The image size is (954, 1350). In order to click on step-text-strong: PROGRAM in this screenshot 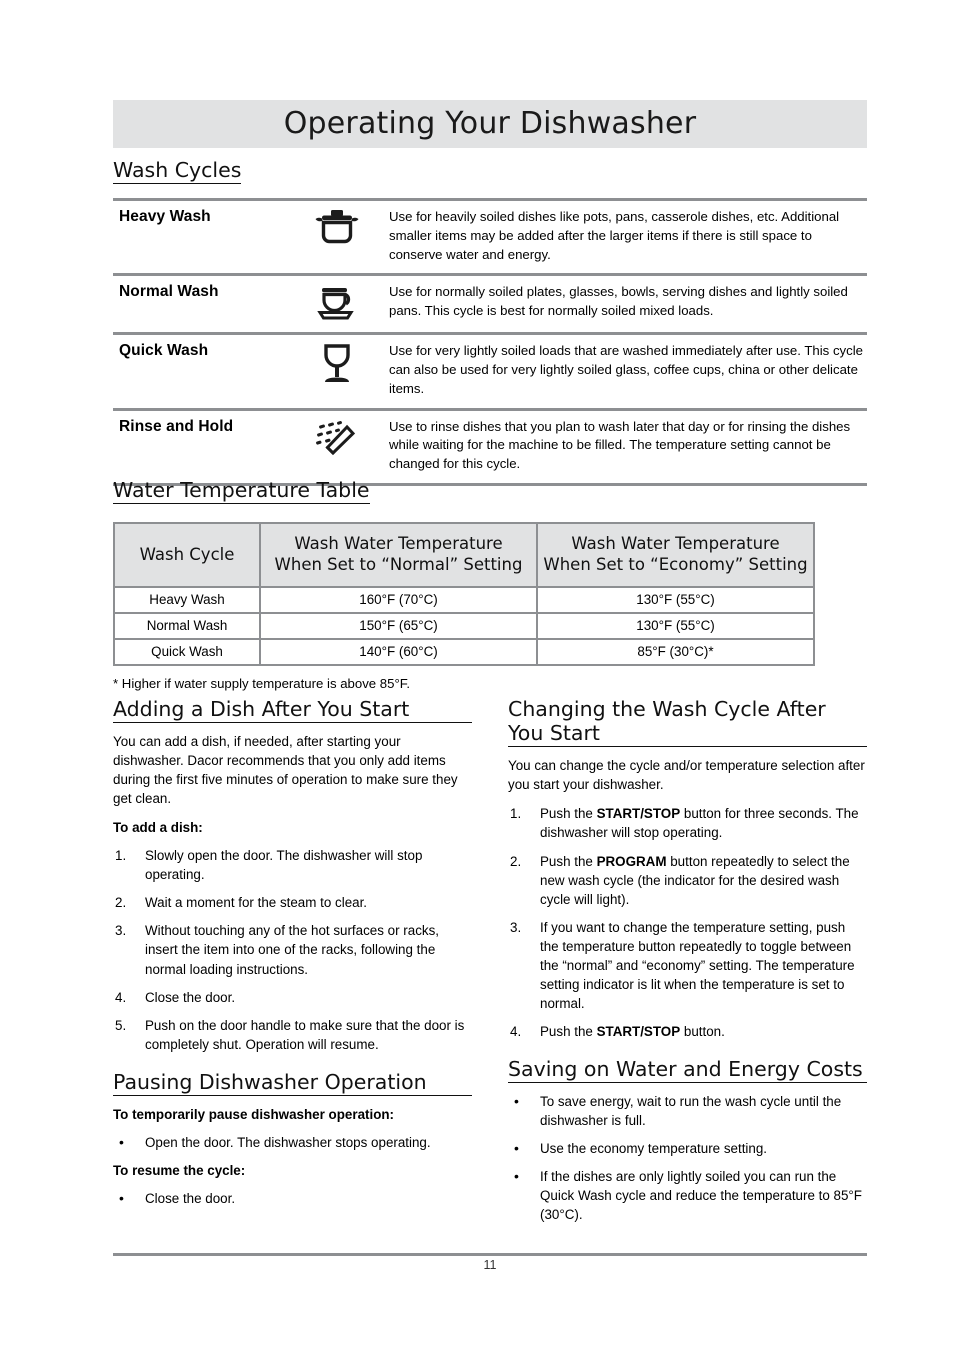, I will do `click(631, 861)`.